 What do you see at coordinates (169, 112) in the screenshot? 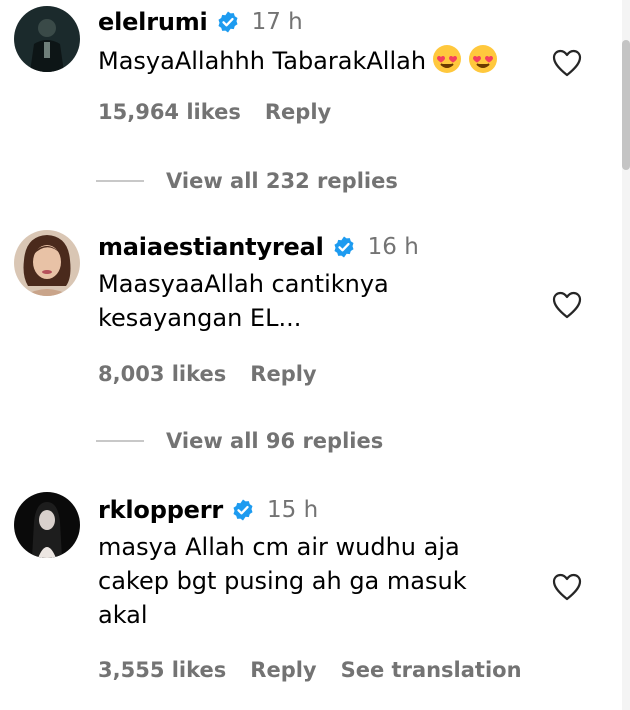
I see `likes-count: 15,964 likes` at bounding box center [169, 112].